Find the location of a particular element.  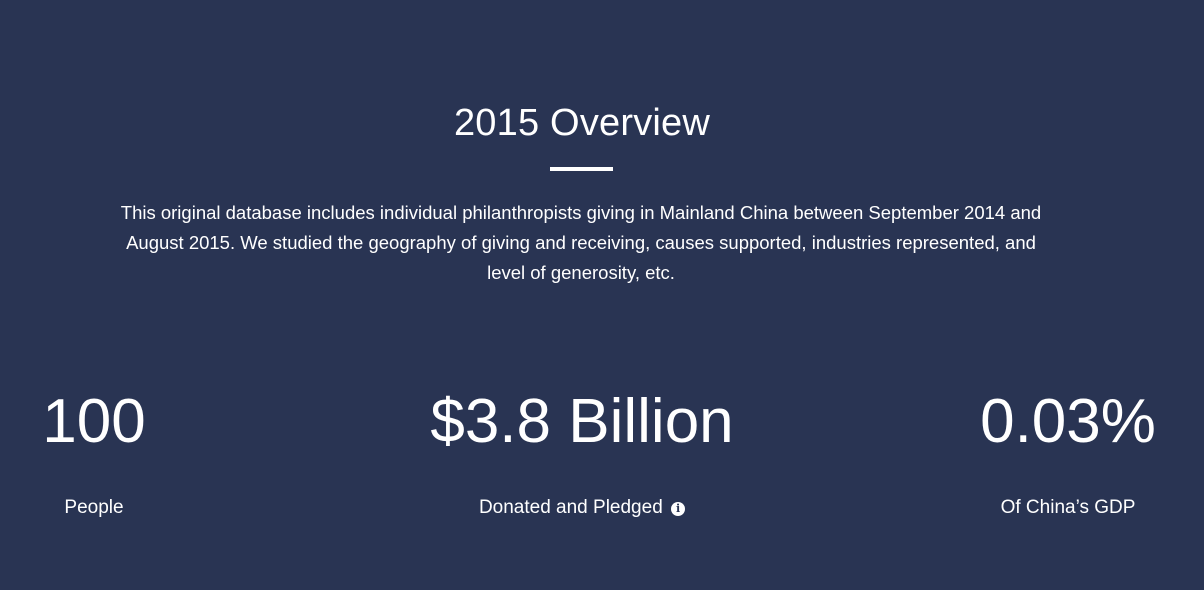

page-title: 2015 Overview is located at coordinates (582, 123).